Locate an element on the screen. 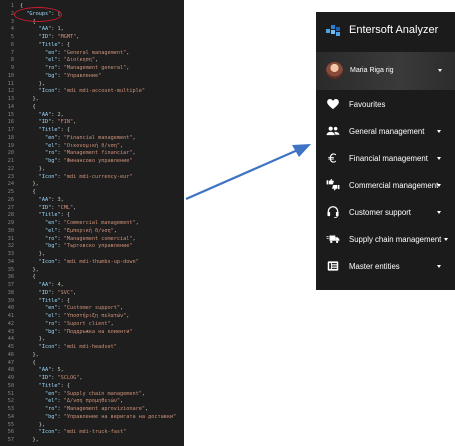  sidebar-item-favourites: Favourites is located at coordinates (385, 104).